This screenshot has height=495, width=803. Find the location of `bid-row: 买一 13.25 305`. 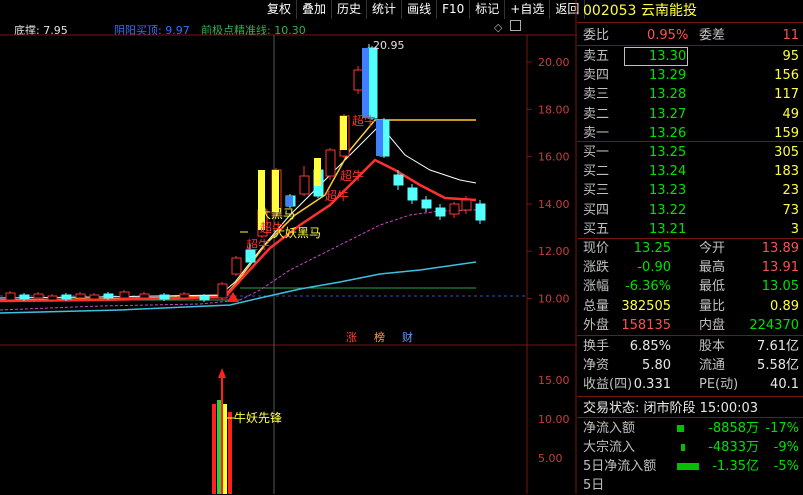

bid-row: 买一 13.25 305 is located at coordinates (690, 152).